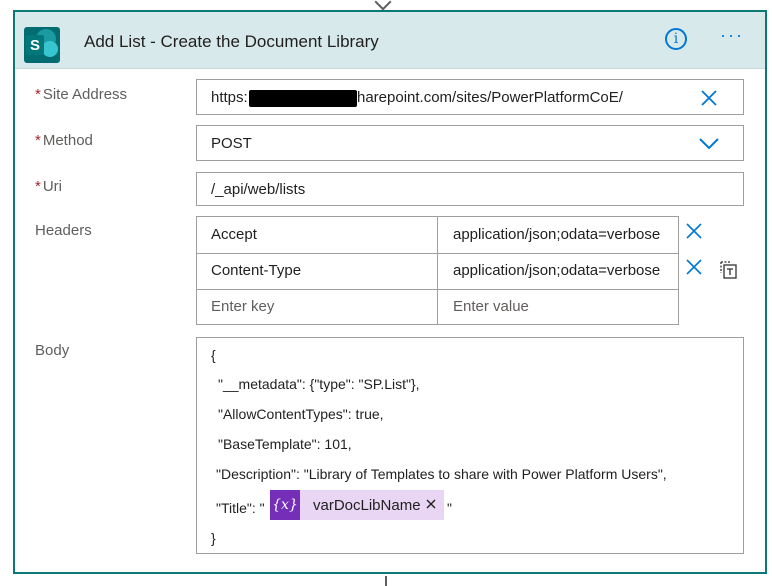 Image resolution: width=772 pixels, height=586 pixels. I want to click on redacted-block, so click(303, 98).